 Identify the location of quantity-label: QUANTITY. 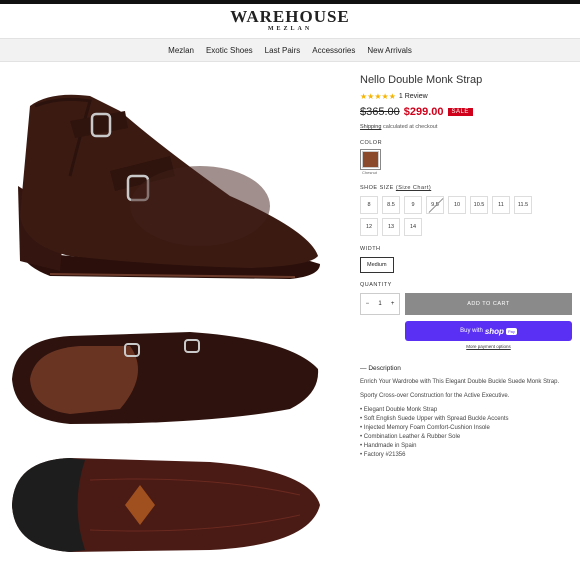
(376, 285).